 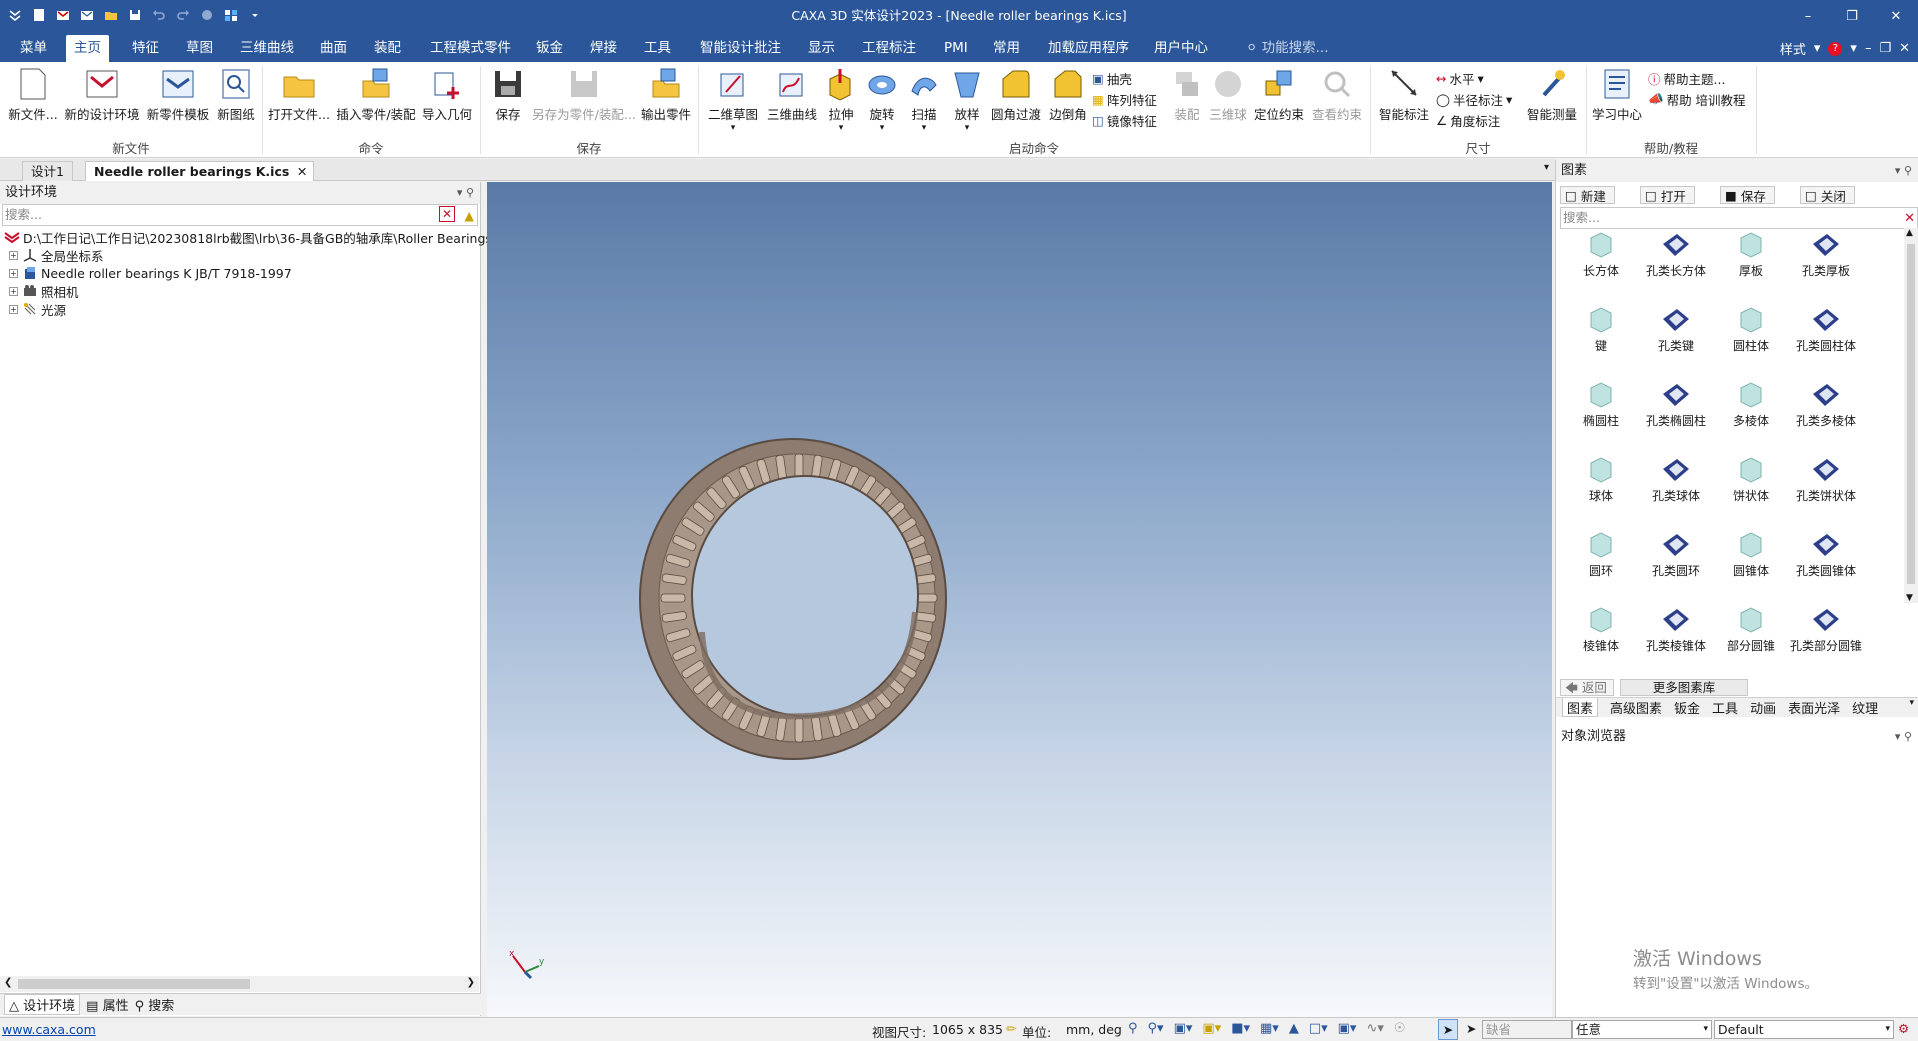 I want to click on catalog-item: 孔类圆环, so click(x=1676, y=552).